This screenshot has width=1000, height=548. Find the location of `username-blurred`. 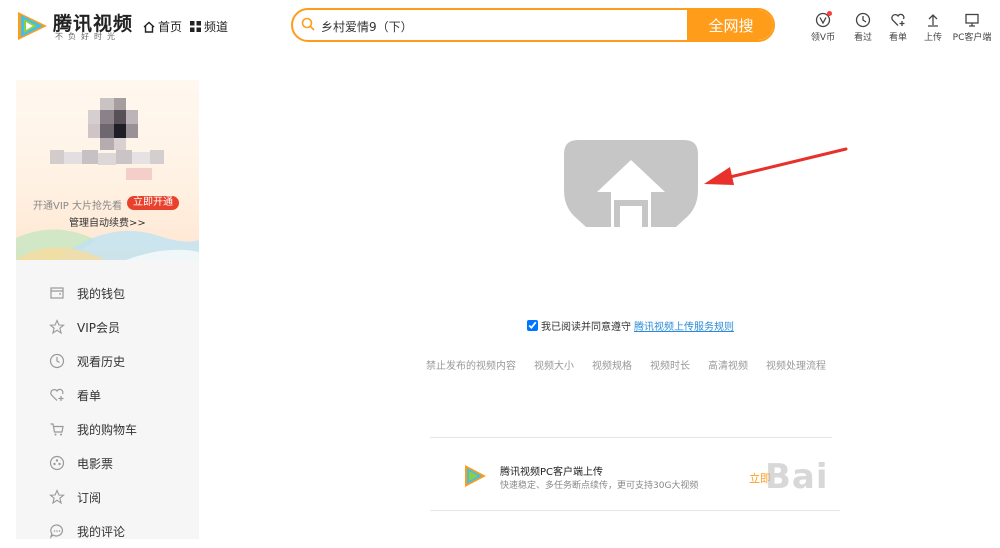

username-blurred is located at coordinates (110, 165).